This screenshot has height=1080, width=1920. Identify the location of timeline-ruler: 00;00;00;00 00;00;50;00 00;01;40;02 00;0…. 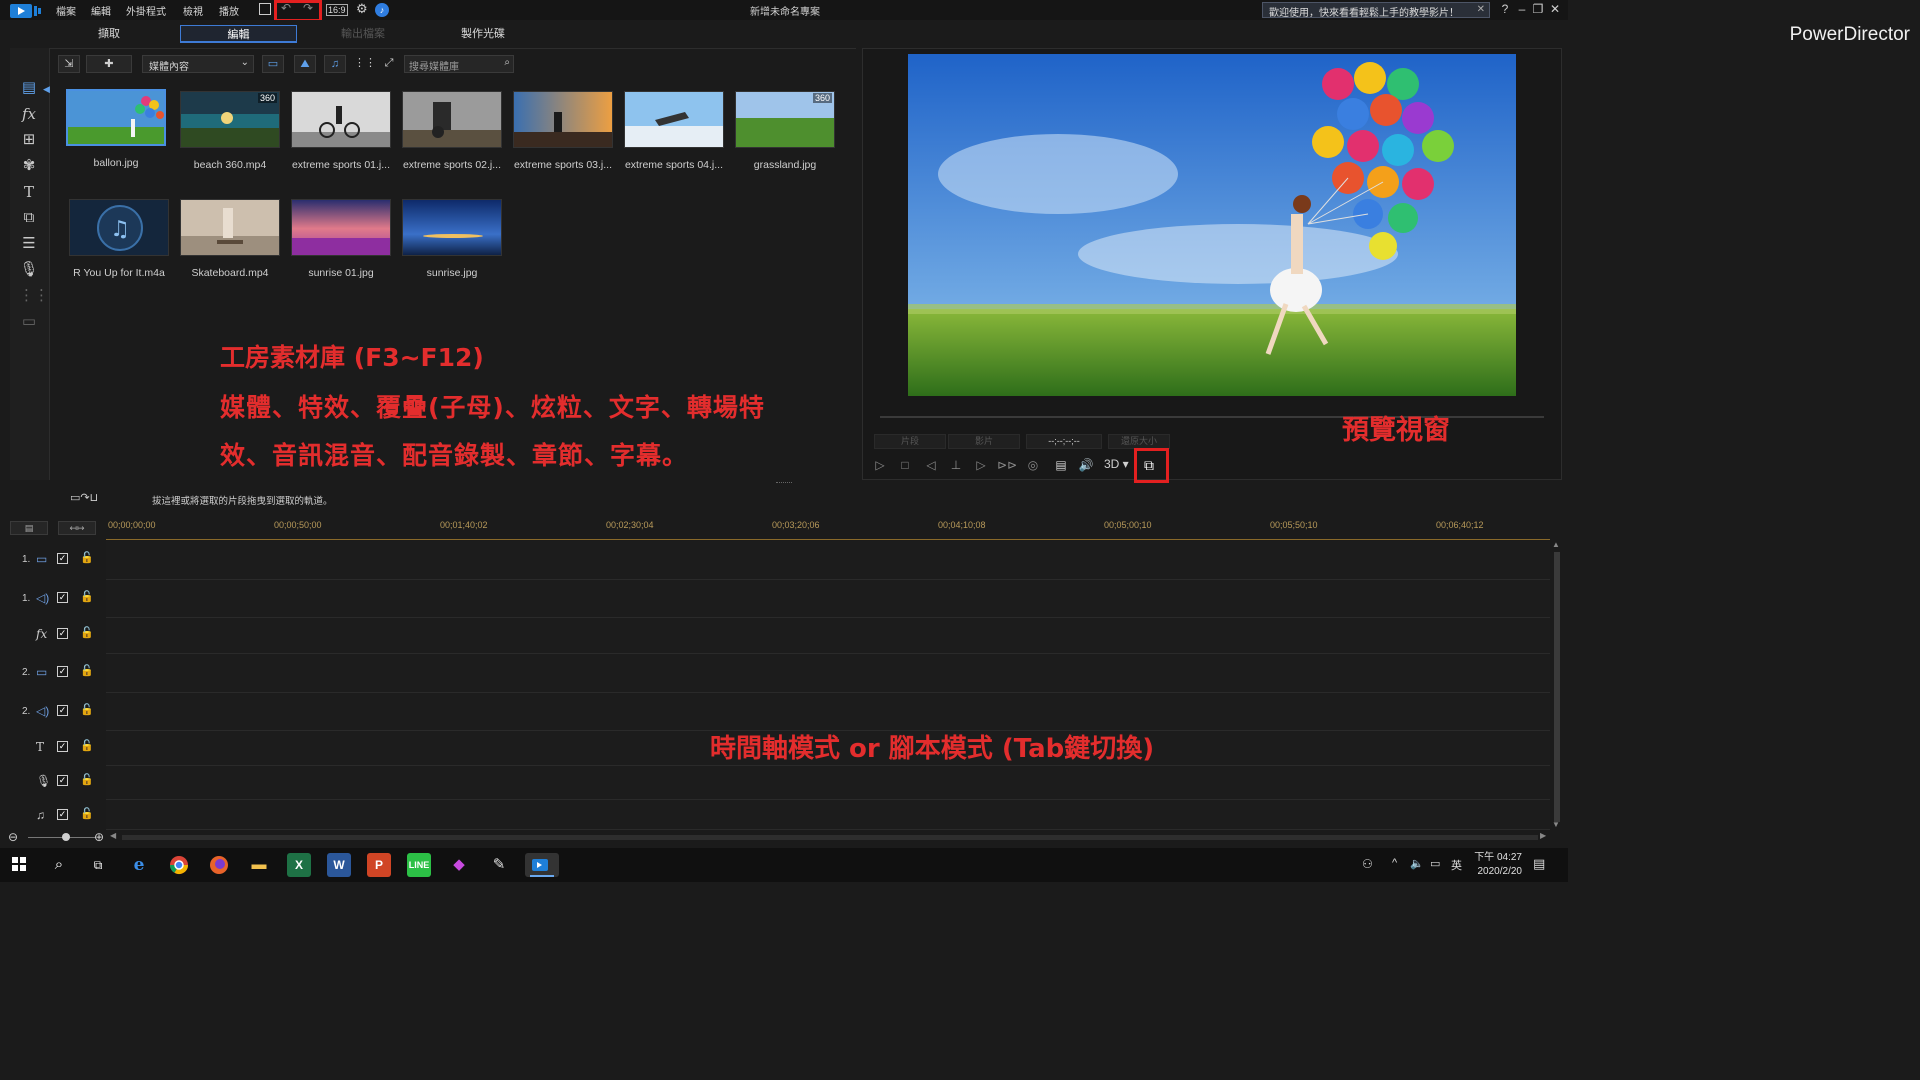
(828, 529).